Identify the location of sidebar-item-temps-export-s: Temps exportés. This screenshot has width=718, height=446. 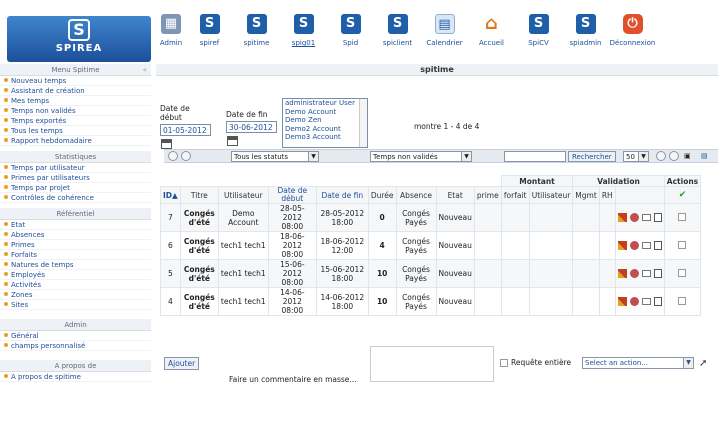
(75, 121).